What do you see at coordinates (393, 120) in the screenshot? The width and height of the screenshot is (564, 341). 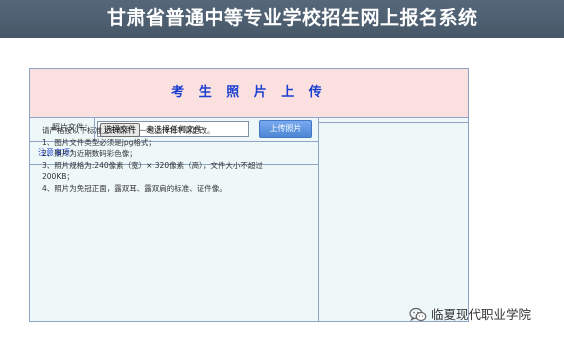 I see `side-column-strip` at bounding box center [393, 120].